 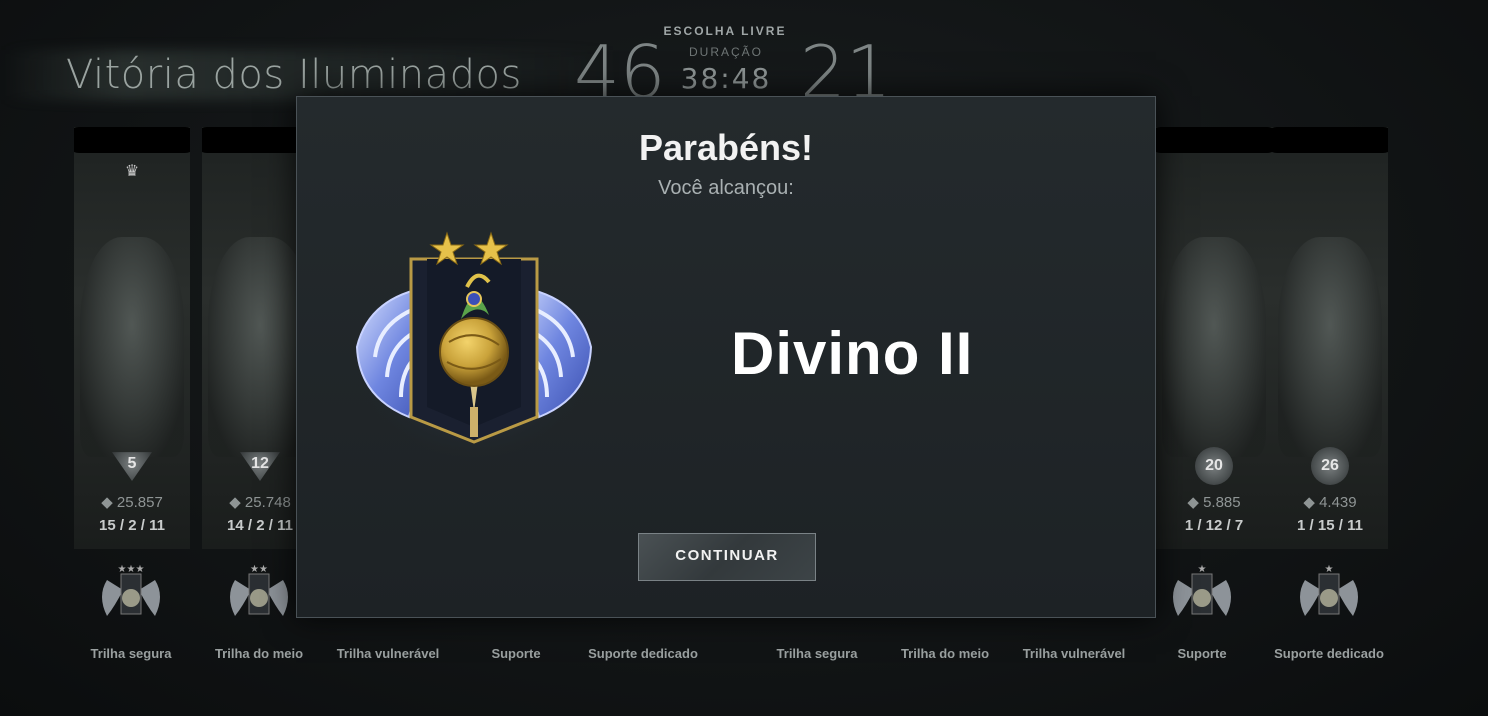 What do you see at coordinates (727, 557) in the screenshot?
I see `continue-button: CONTINUAR` at bounding box center [727, 557].